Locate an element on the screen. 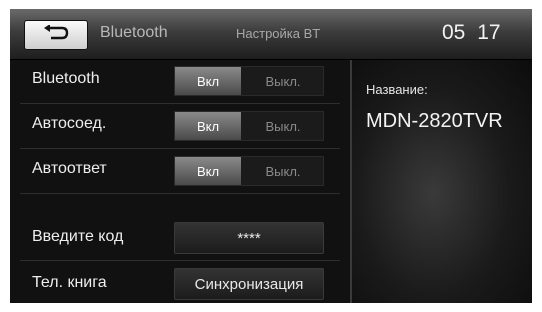 This screenshot has width=542, height=312. bluetooth-toggle: Вкл Выкл. is located at coordinates (249, 81).